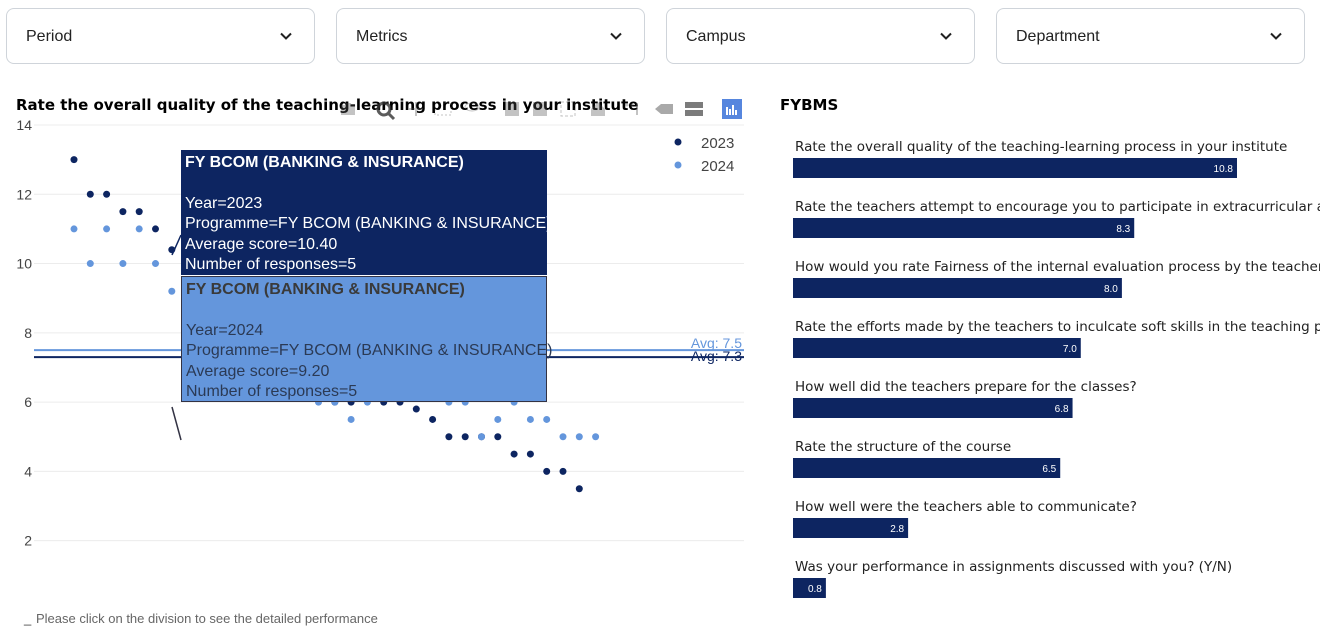 The height and width of the screenshot is (633, 1329). What do you see at coordinates (1224, 169) in the screenshot?
I see `bar-value-label: 10.8` at bounding box center [1224, 169].